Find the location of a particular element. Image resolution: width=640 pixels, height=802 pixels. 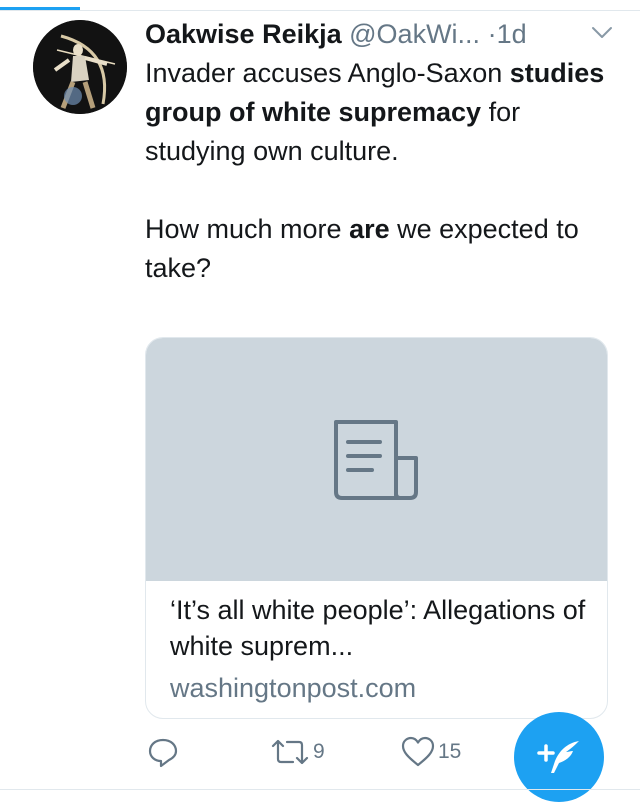

reply-icon is located at coordinates (163, 753).